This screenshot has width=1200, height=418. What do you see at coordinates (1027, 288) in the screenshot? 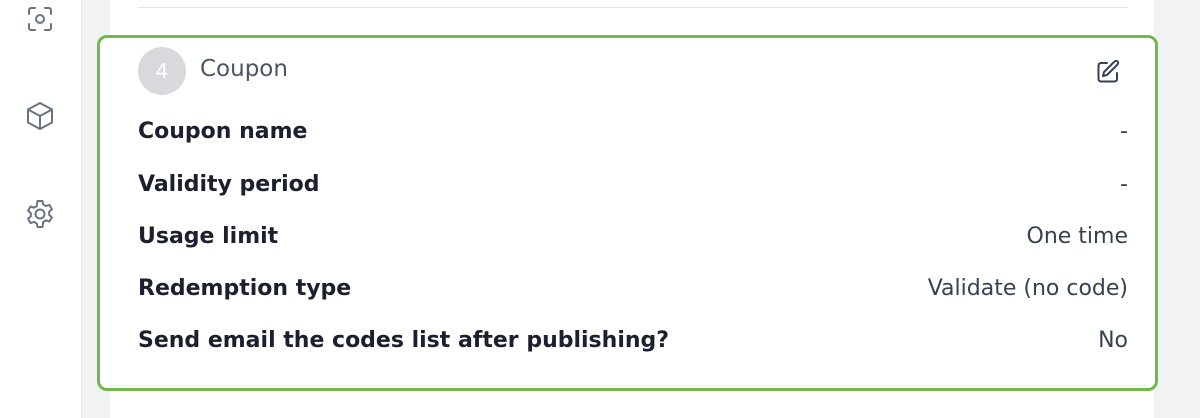
I see `row-value: Validate (no code)` at bounding box center [1027, 288].